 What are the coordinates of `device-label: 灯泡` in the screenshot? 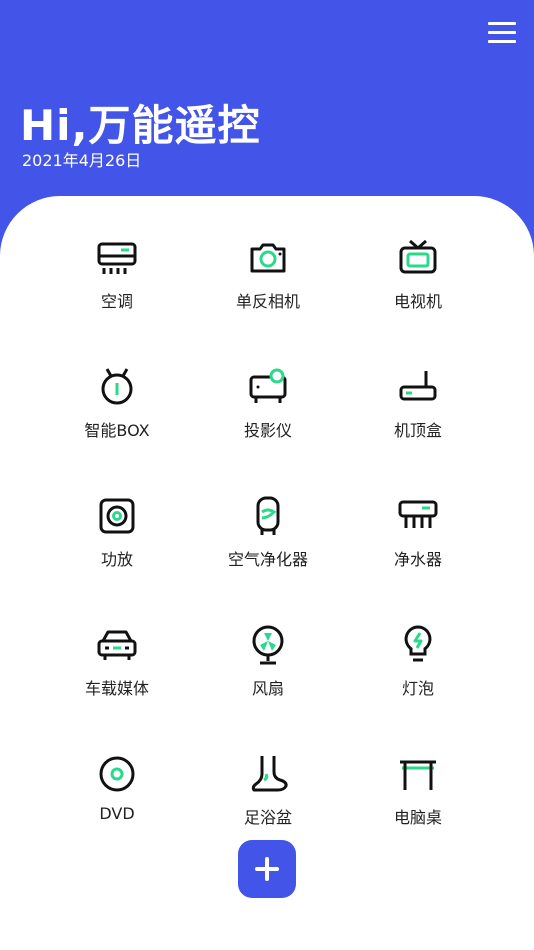 It's located at (417, 688).